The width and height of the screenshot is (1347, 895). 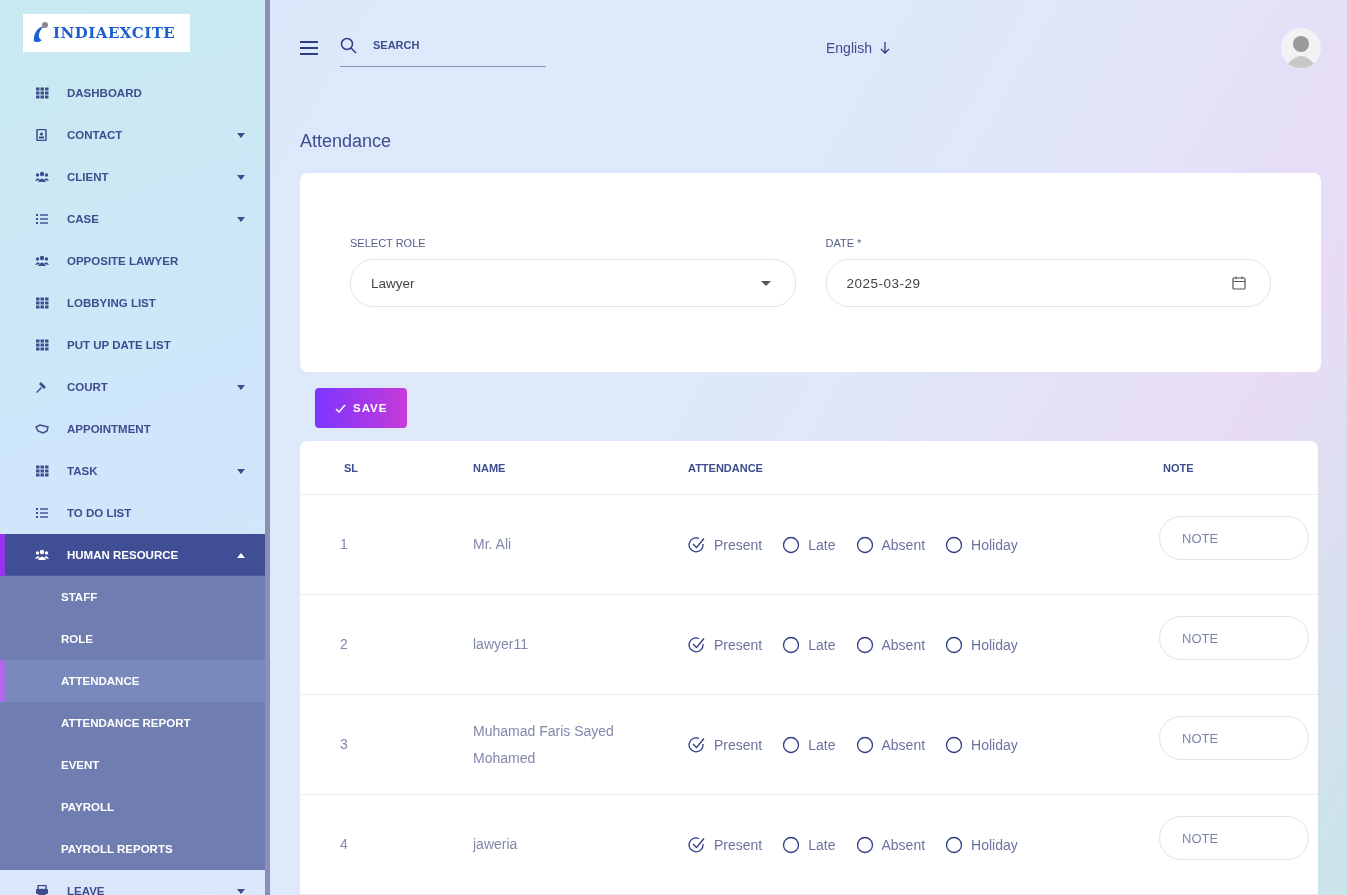 I want to click on sidebar-label: PUT UP DATE LIST, so click(x=119, y=345).